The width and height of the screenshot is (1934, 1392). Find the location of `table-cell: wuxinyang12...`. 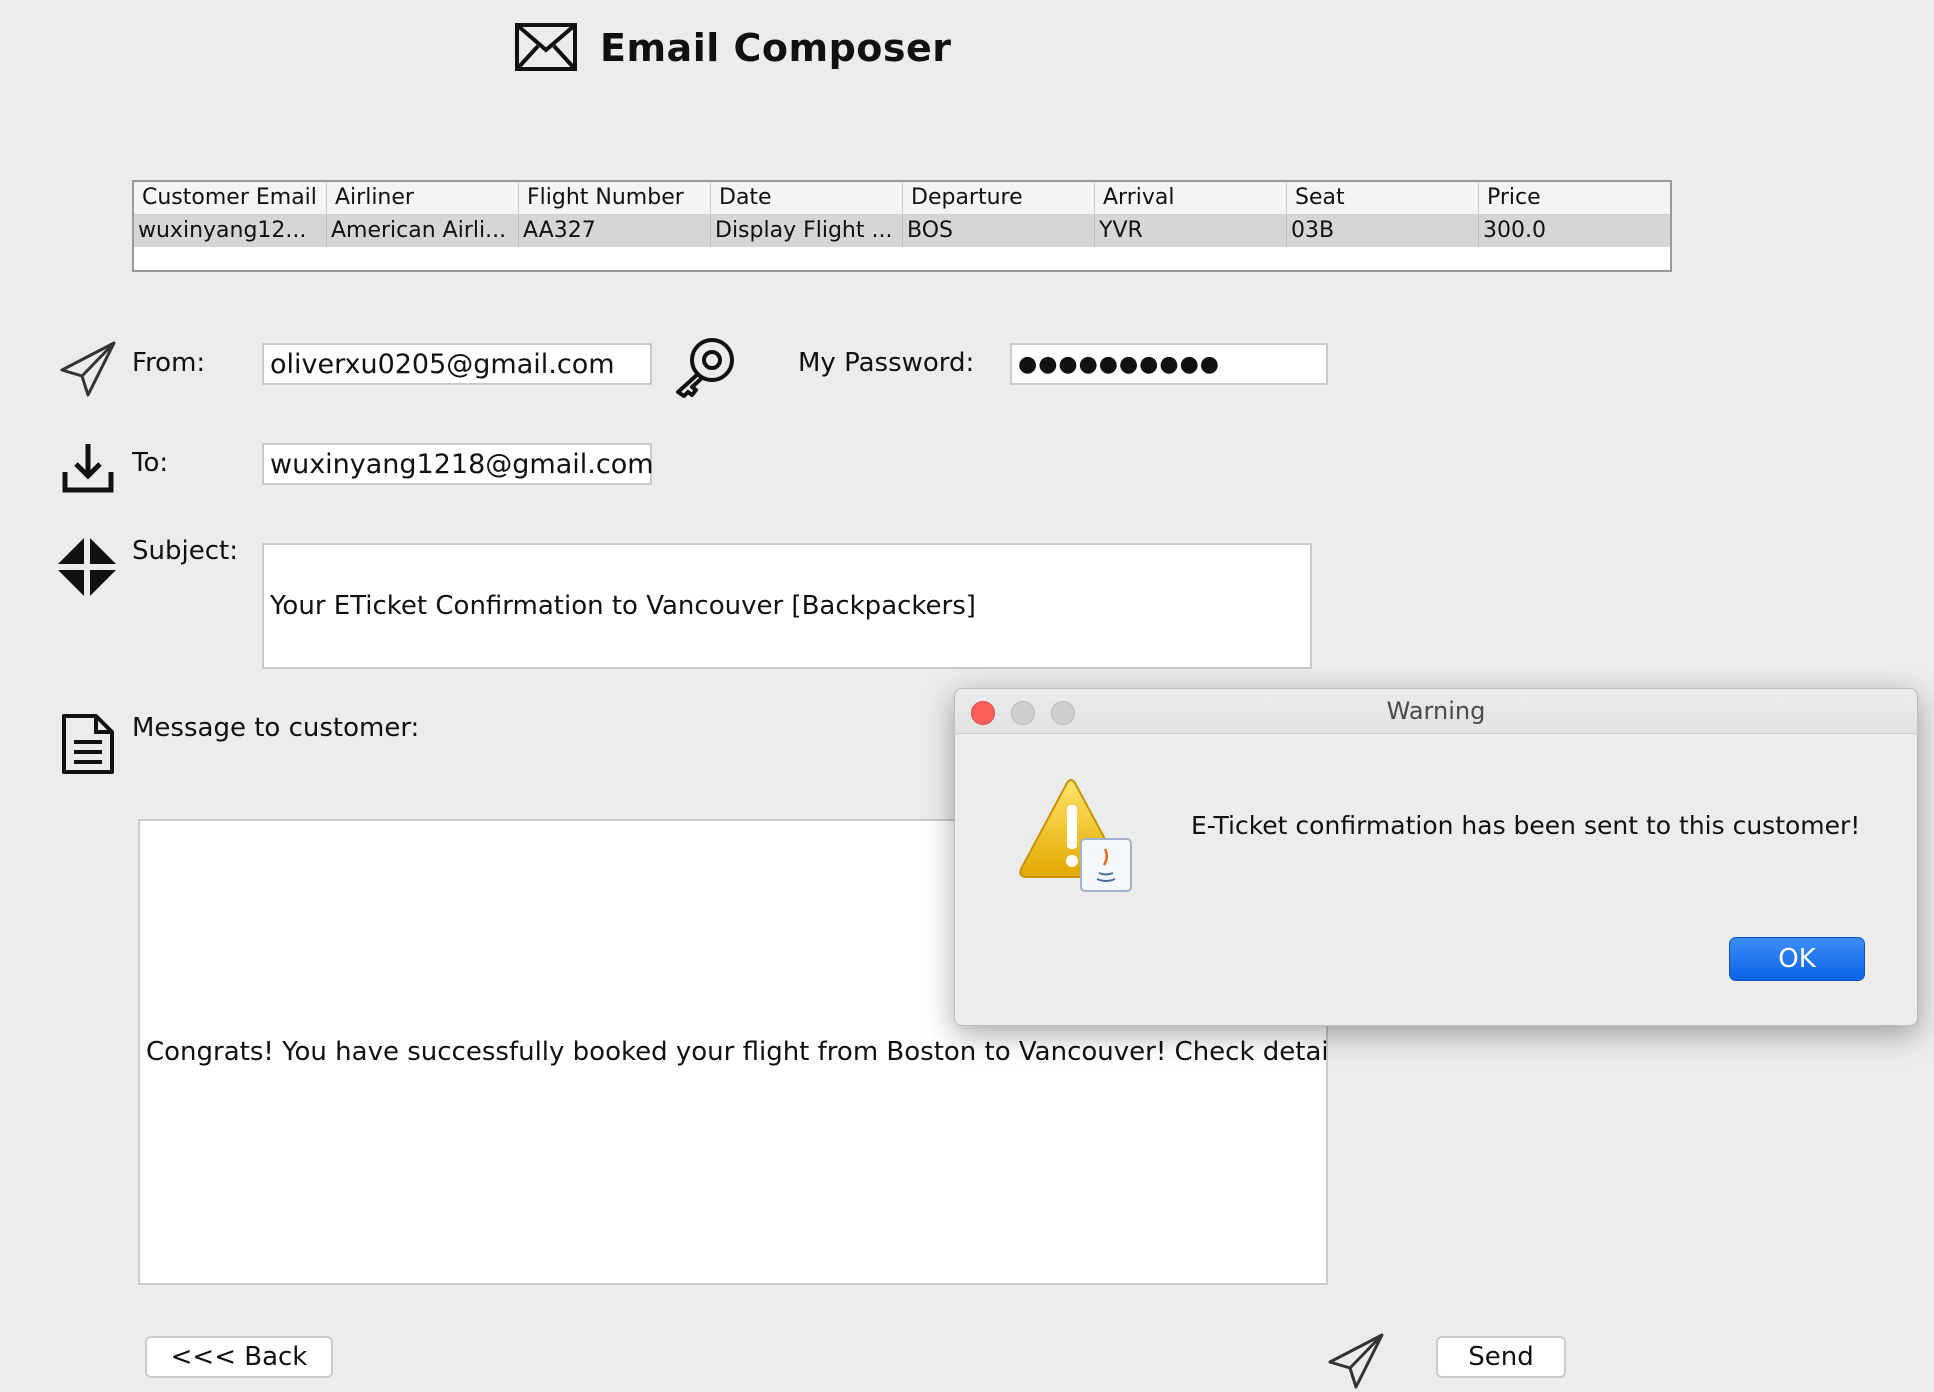

table-cell: wuxinyang12... is located at coordinates (222, 230).